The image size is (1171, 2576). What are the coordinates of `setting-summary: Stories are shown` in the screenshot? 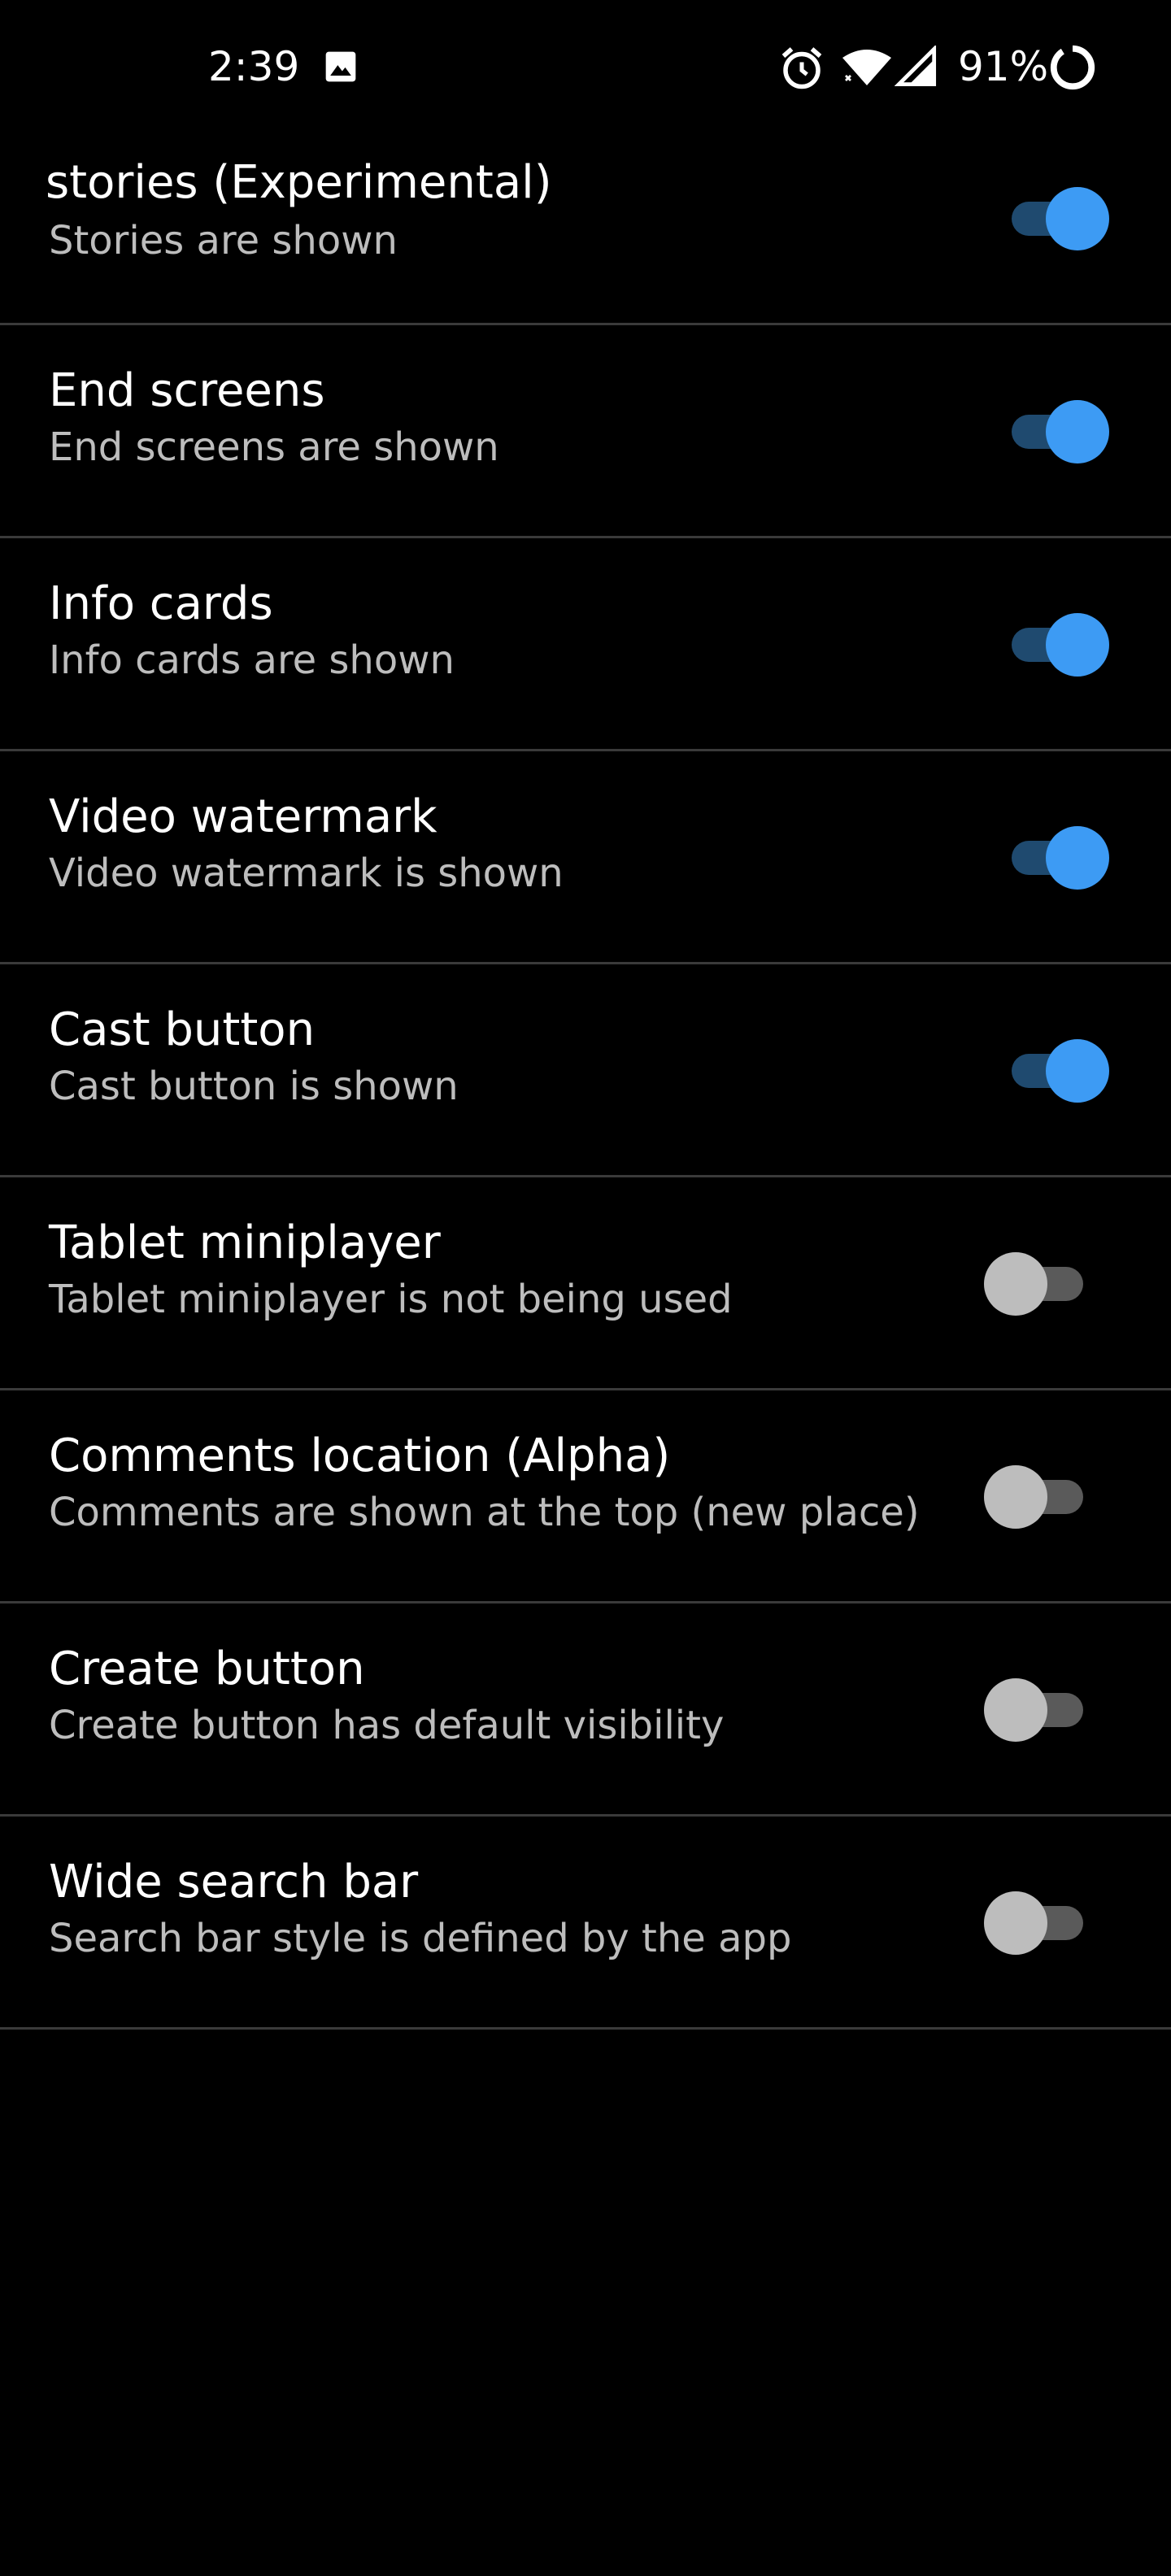 It's located at (223, 241).